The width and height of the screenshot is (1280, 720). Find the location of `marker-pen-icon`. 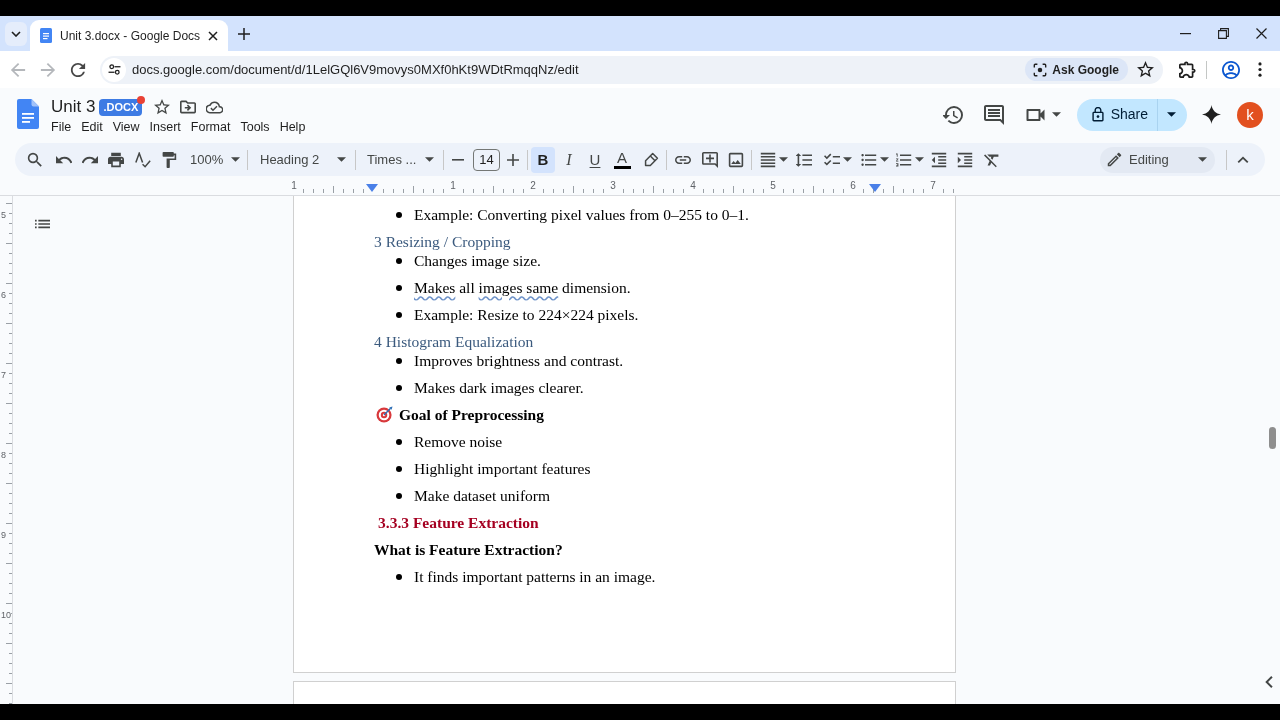

marker-pen-icon is located at coordinates (651, 159).